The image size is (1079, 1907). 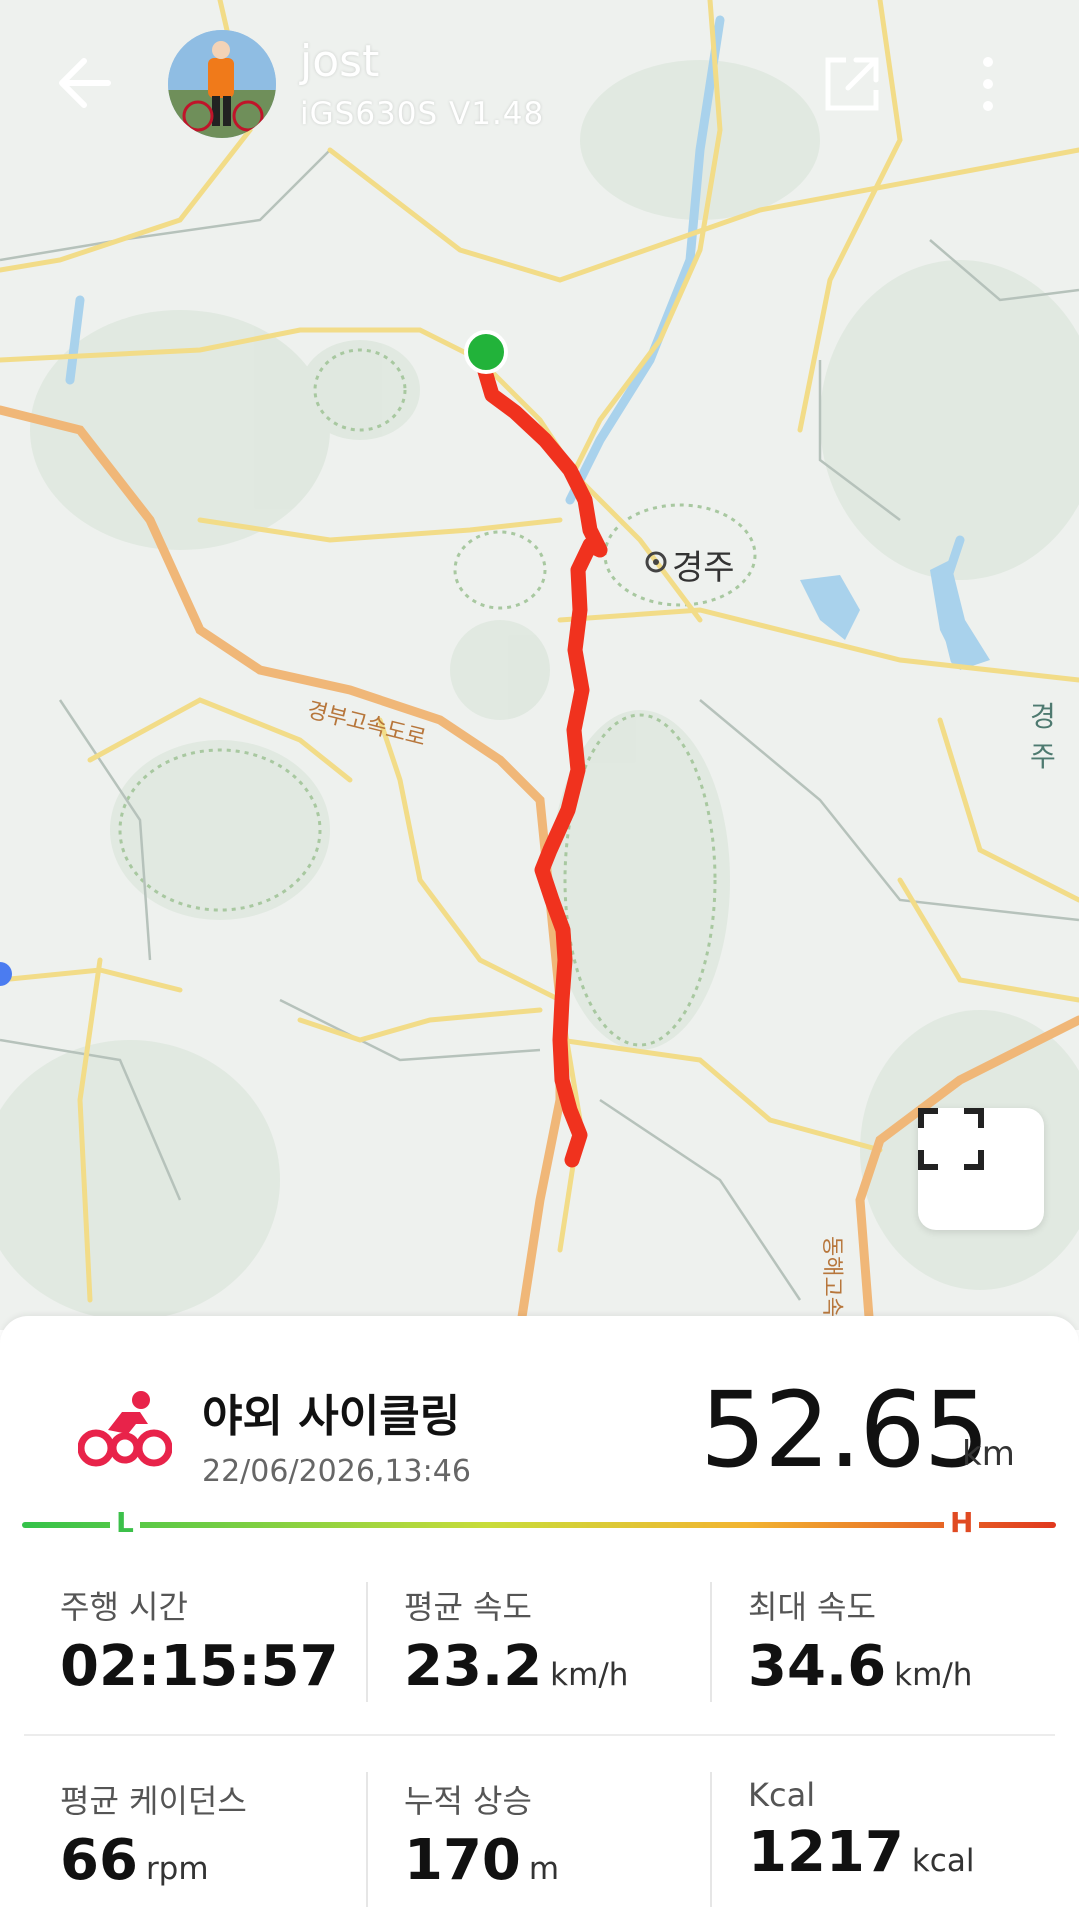 I want to click on city-label: 경주, so click(x=703, y=568).